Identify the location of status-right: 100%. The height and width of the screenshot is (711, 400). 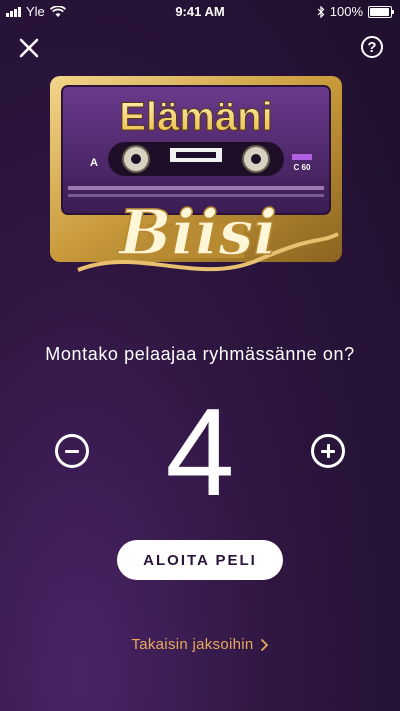
(355, 11).